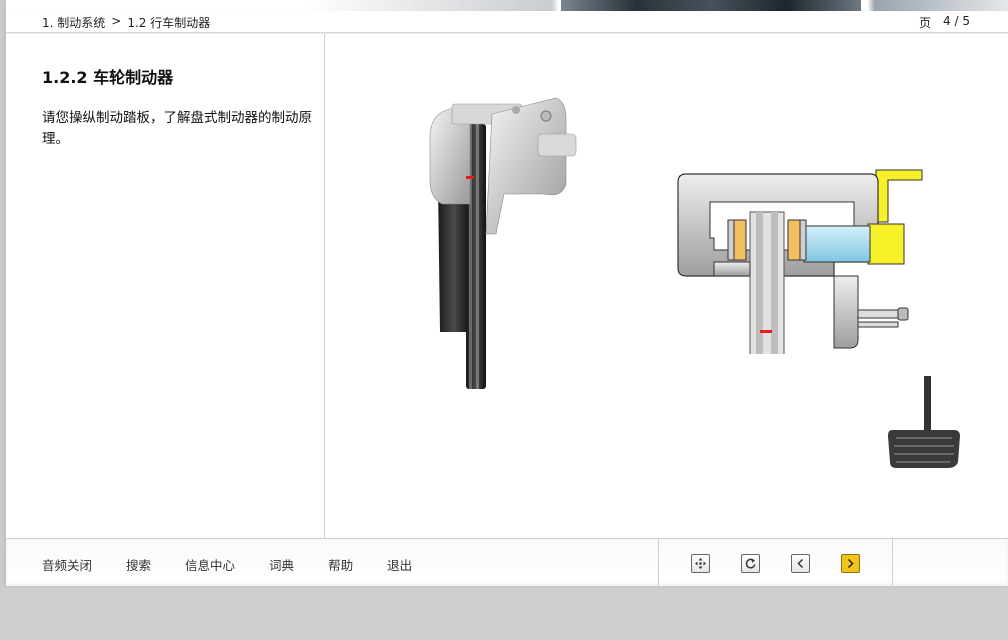 Image resolution: width=1008 pixels, height=640 pixels. I want to click on header-car-image, so click(711, 5).